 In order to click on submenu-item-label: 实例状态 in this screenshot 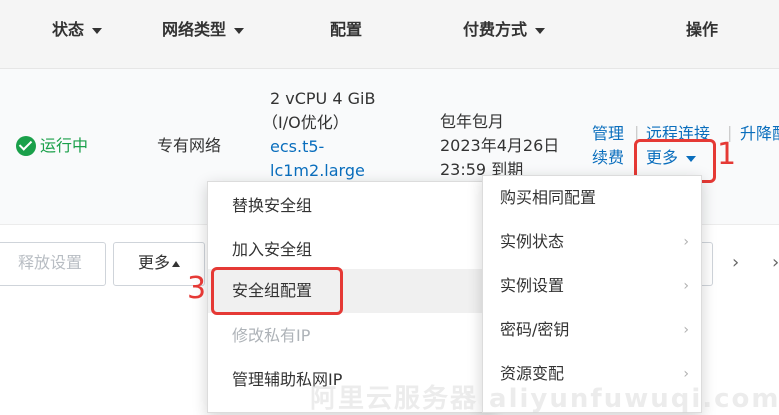, I will do `click(532, 241)`.